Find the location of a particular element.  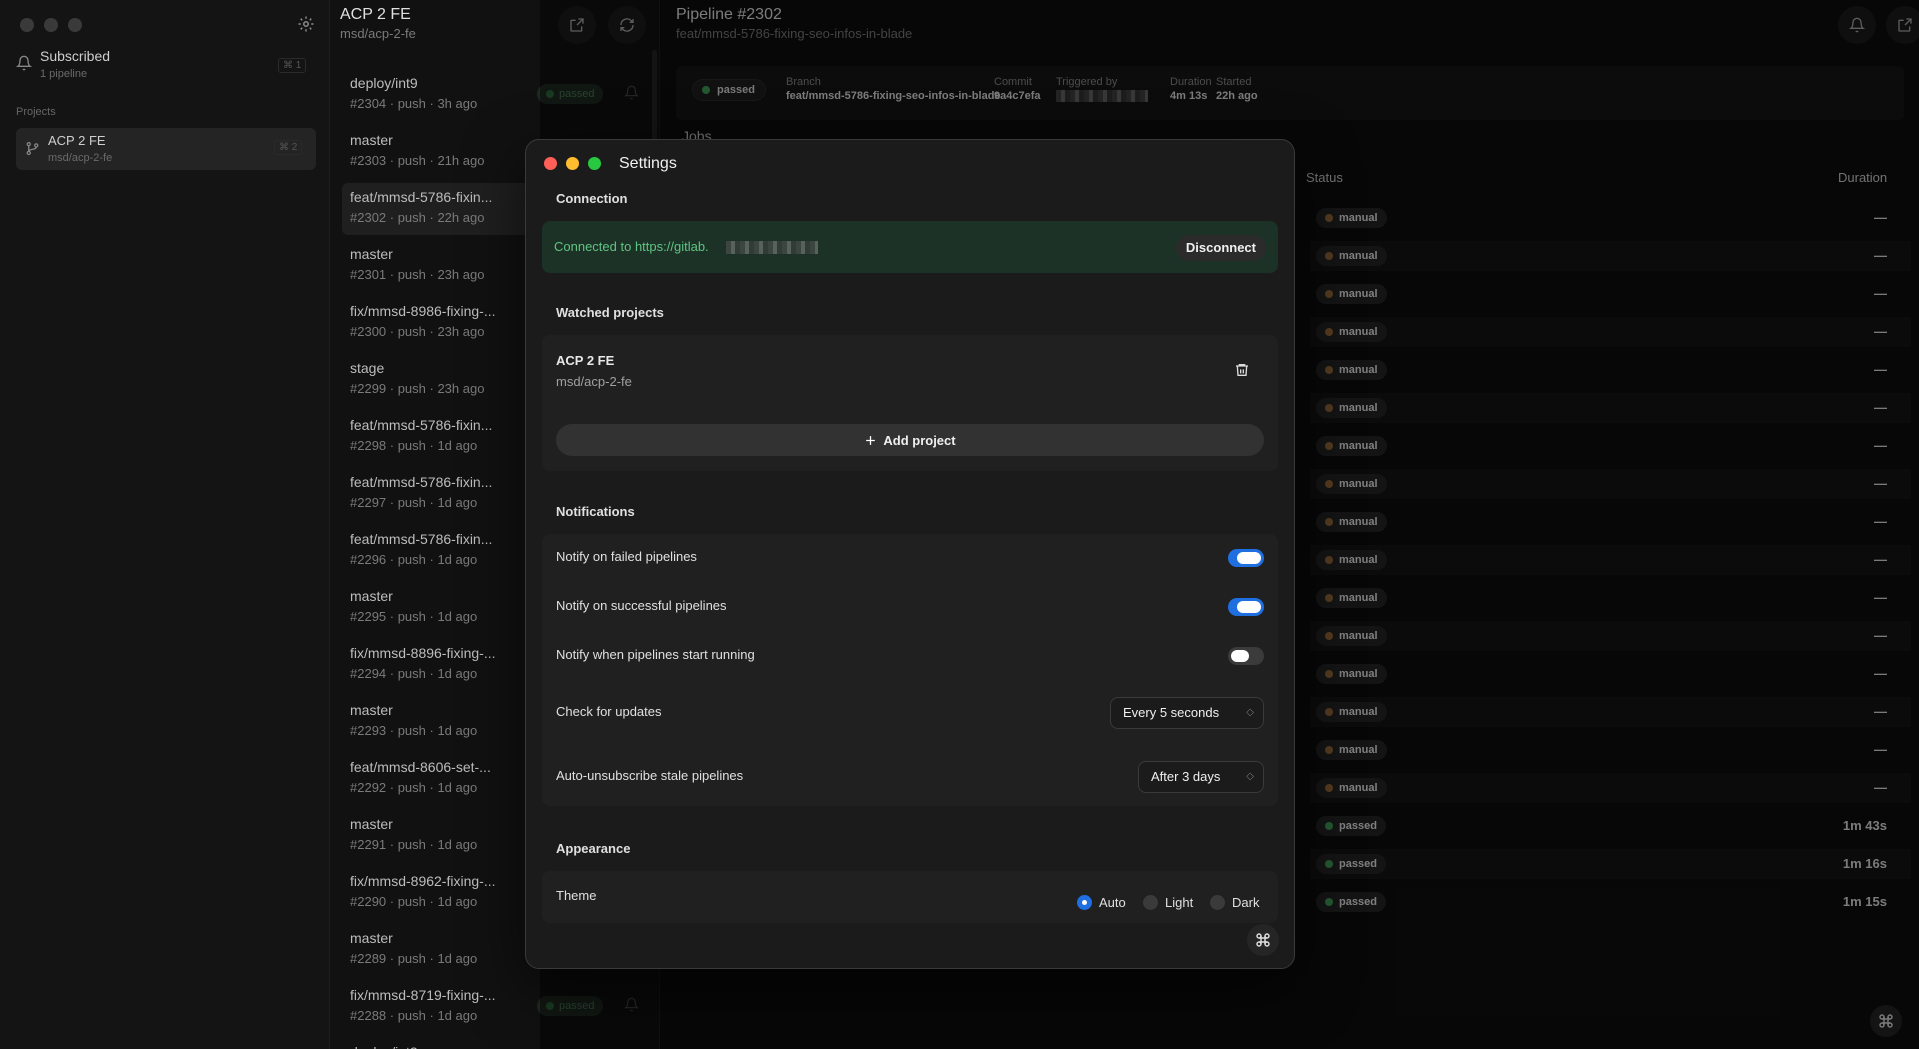

auto-unsubscribe-value: After 3 days is located at coordinates (1186, 776).